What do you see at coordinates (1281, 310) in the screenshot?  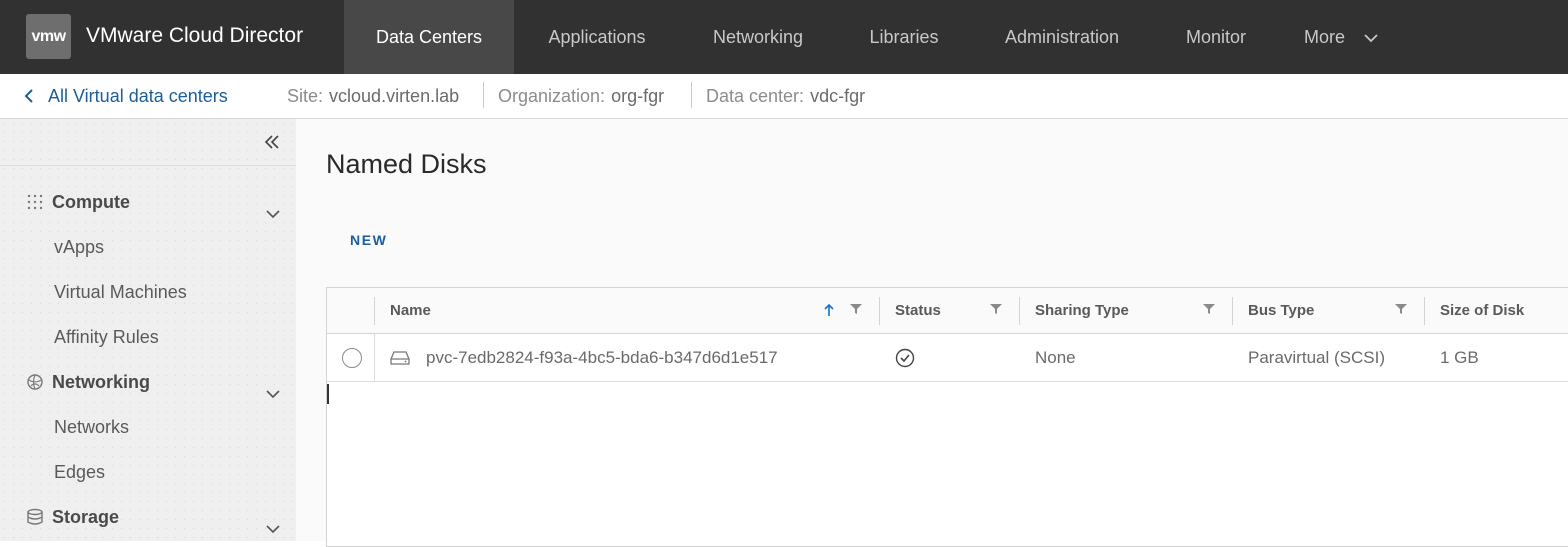 I see `column-header-bus-type: Bus Type` at bounding box center [1281, 310].